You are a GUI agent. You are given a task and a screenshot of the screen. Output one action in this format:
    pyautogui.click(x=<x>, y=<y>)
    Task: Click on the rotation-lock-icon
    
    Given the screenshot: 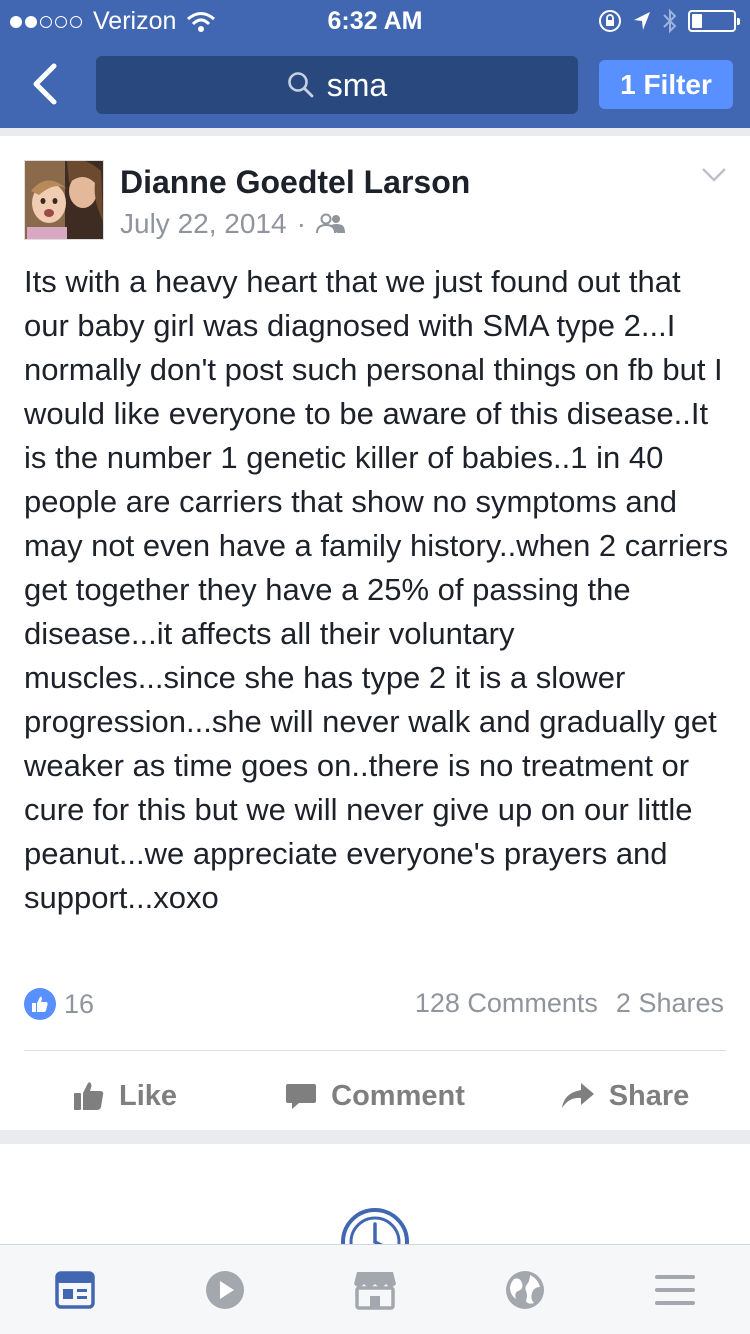 What is the action you would take?
    pyautogui.click(x=610, y=21)
    